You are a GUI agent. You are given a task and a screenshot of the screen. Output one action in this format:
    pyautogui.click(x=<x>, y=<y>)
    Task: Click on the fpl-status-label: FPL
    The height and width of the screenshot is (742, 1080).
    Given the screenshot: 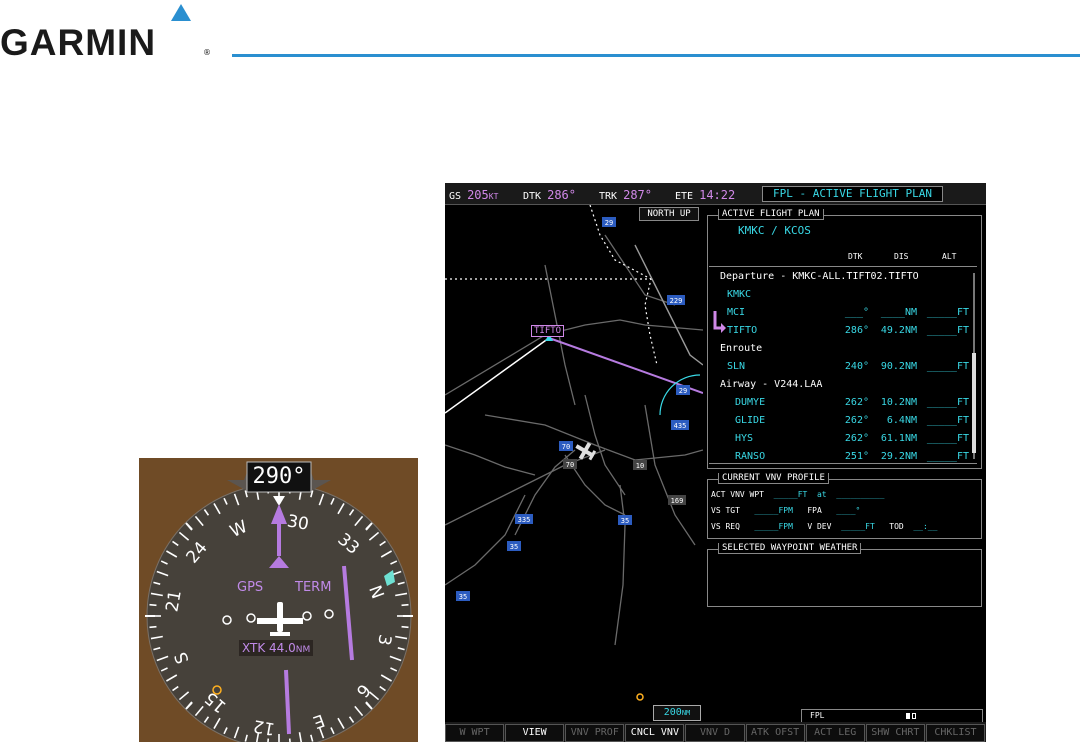 What is the action you would take?
    pyautogui.click(x=817, y=715)
    